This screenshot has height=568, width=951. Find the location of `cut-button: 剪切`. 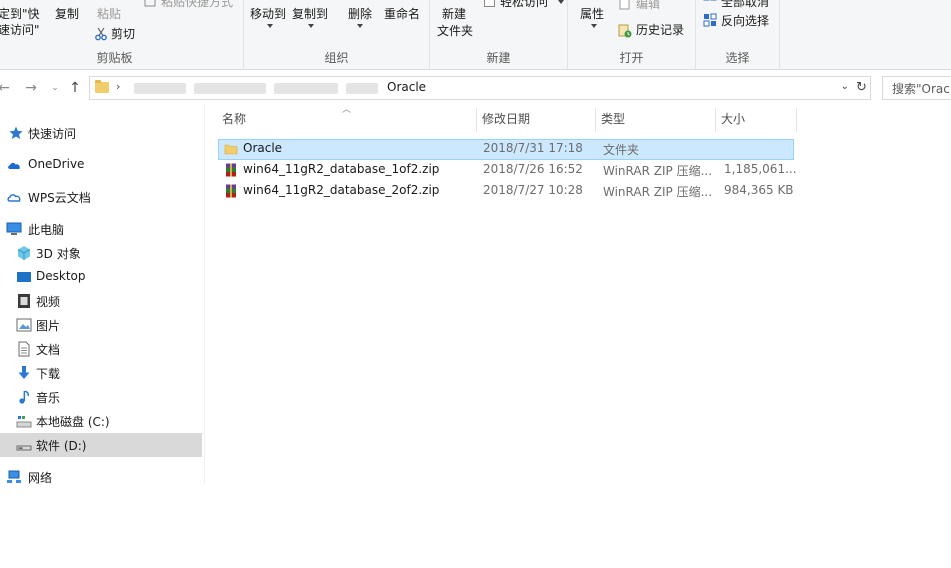

cut-button: 剪切 is located at coordinates (123, 34).